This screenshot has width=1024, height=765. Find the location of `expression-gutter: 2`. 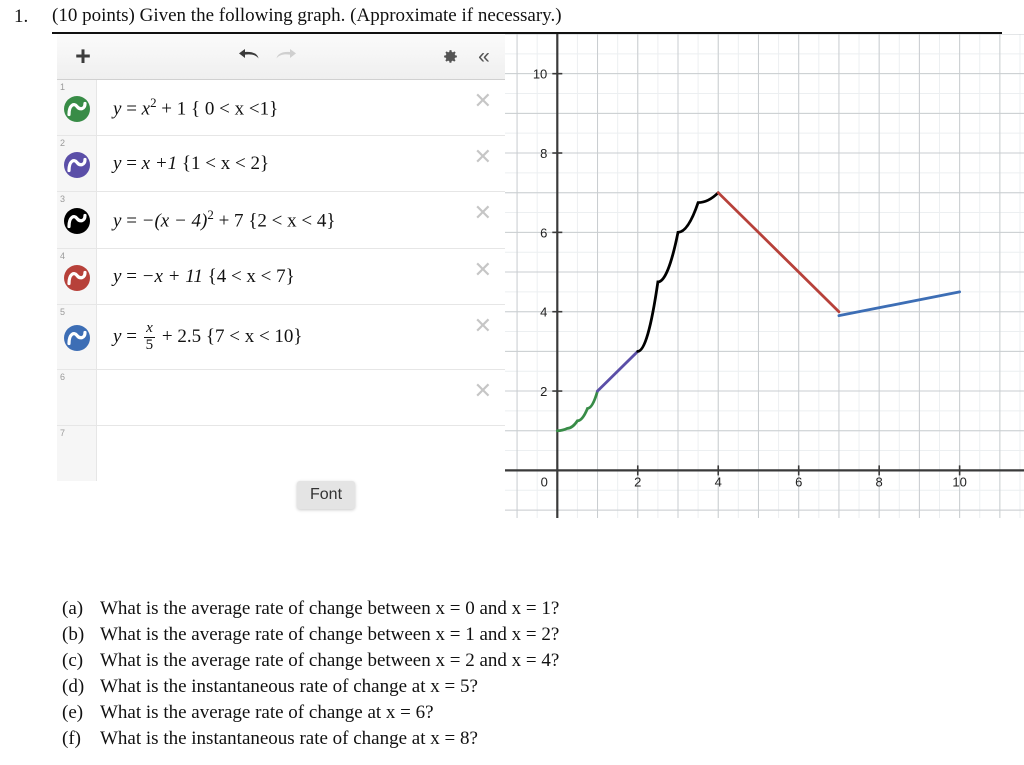

expression-gutter: 2 is located at coordinates (77, 163).